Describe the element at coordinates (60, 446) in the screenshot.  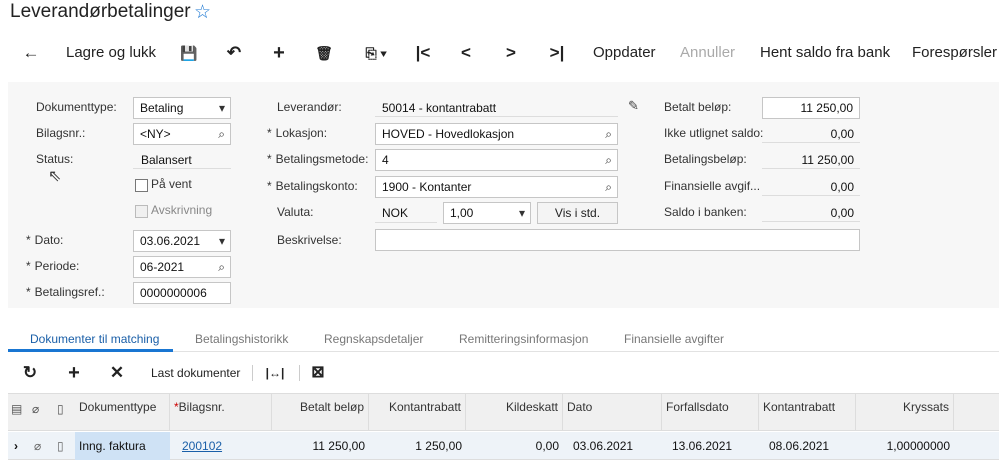
I see `note-icon: ▯` at that location.